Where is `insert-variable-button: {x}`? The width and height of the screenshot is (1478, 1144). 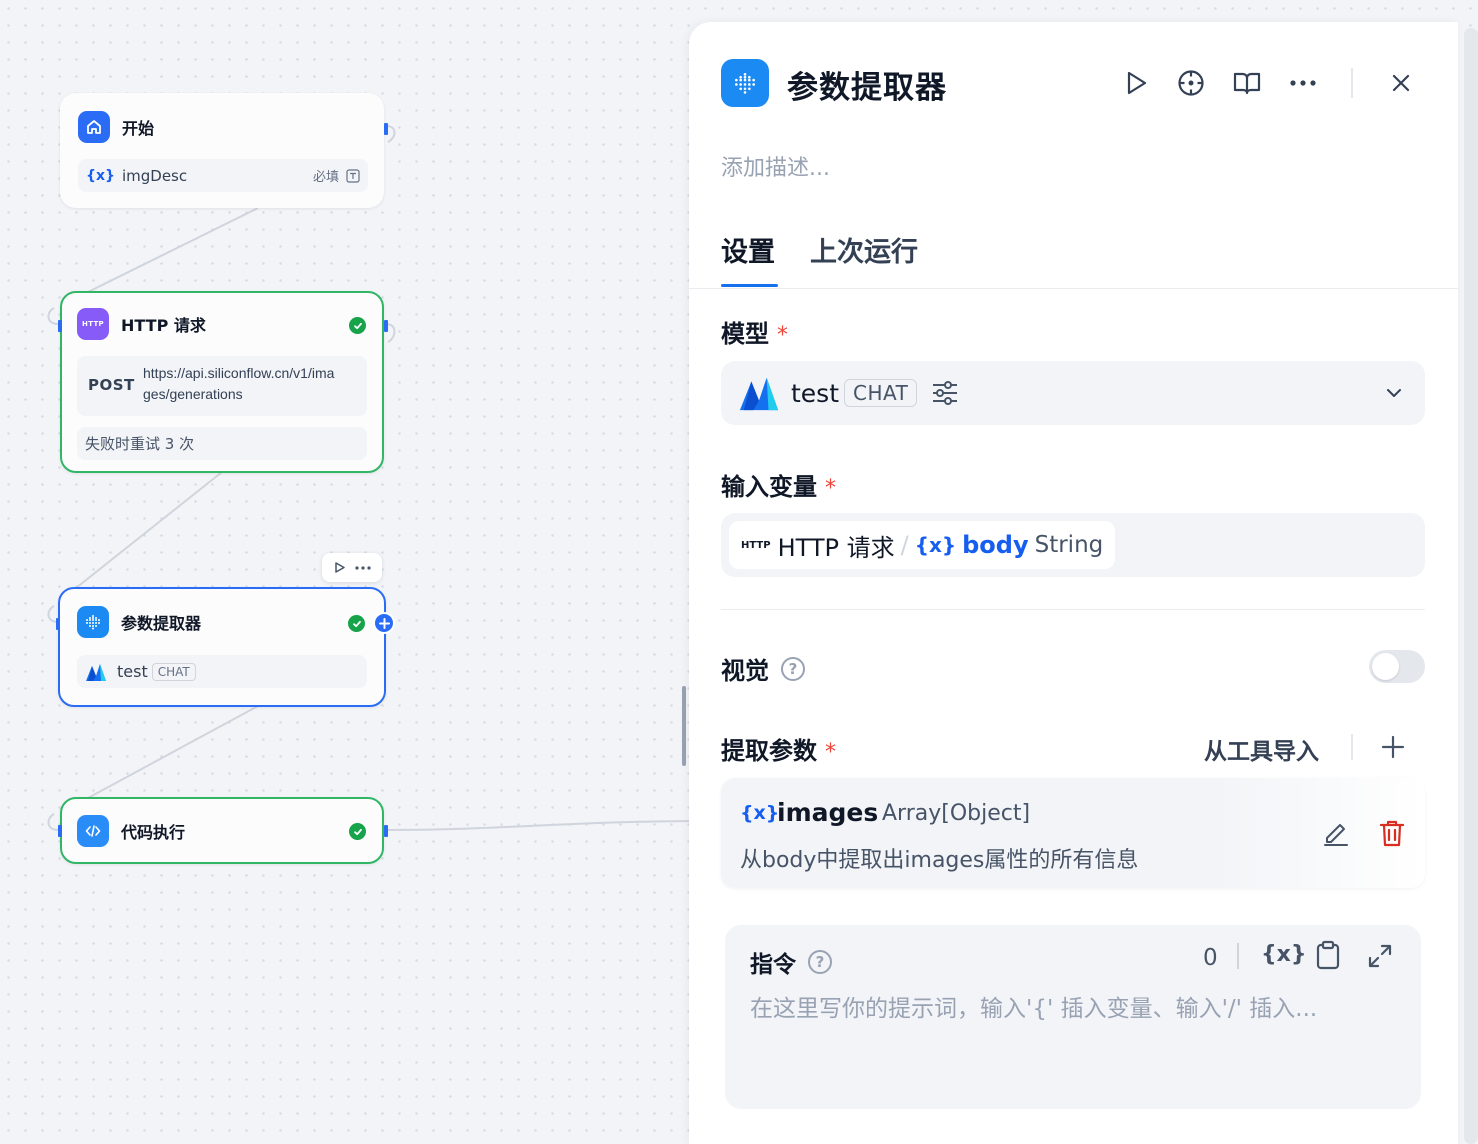 insert-variable-button: {x} is located at coordinates (1284, 954).